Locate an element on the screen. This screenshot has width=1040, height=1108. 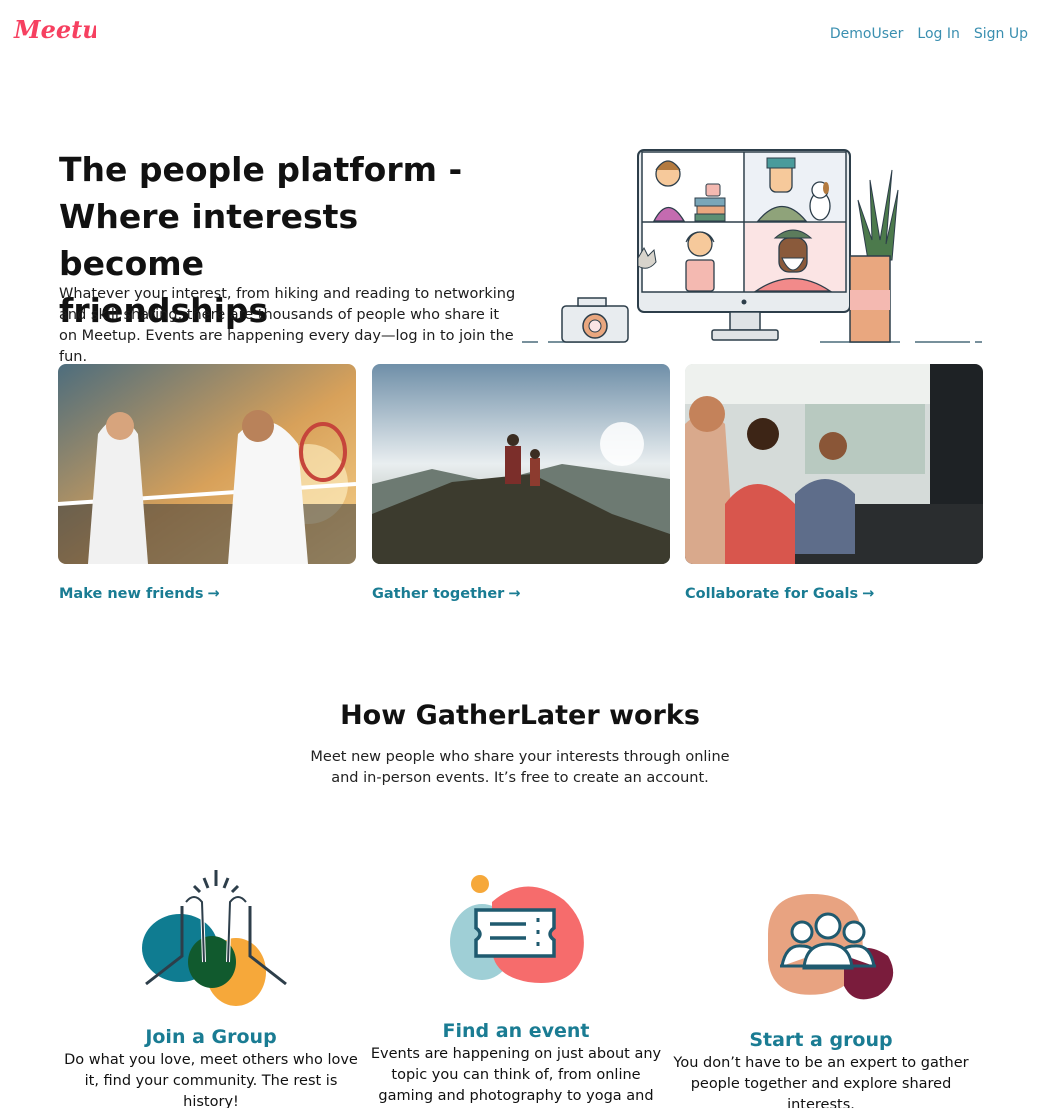
hero-title-line-2: Where interests become is located at coordinates (209, 240).